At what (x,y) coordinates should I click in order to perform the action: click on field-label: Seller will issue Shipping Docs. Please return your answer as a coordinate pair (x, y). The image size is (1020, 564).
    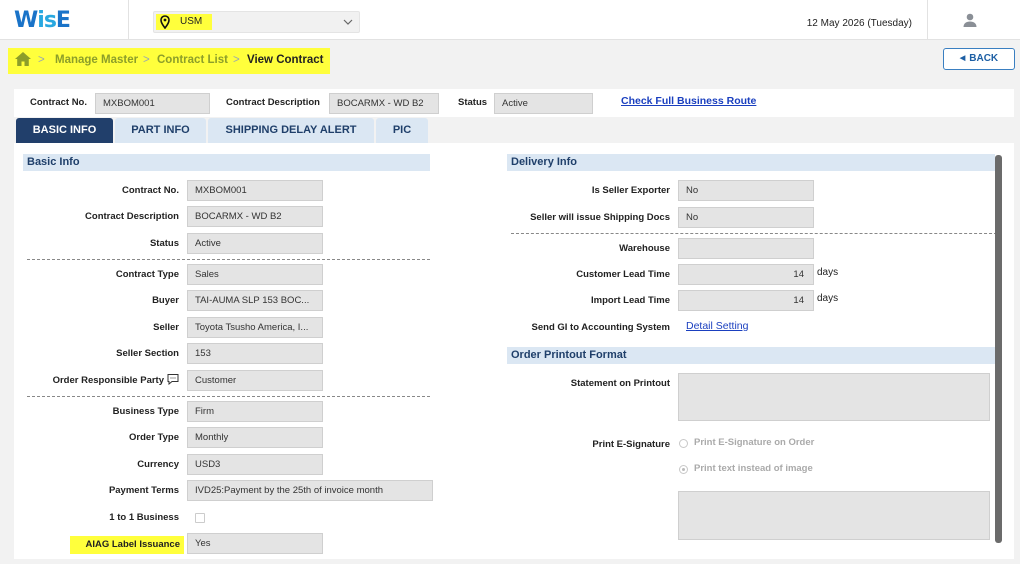
    Looking at the image, I should click on (600, 217).